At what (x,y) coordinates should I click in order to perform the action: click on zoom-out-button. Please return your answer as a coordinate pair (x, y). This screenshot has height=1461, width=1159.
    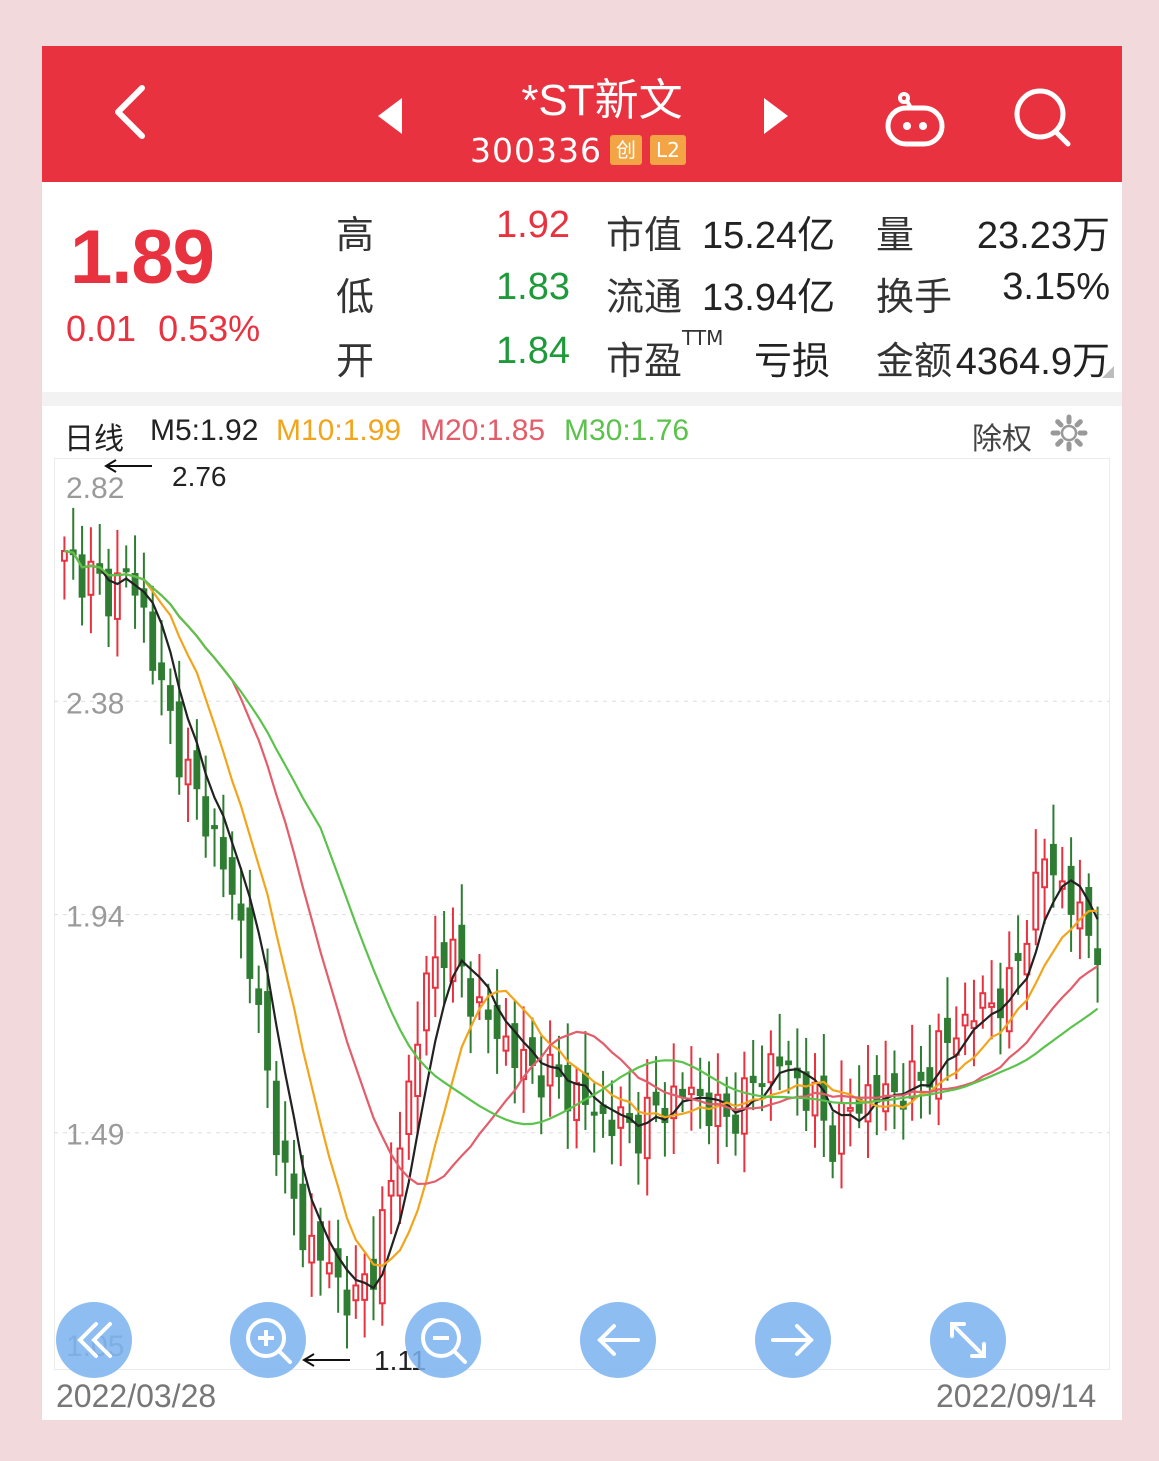
    Looking at the image, I should click on (443, 1340).